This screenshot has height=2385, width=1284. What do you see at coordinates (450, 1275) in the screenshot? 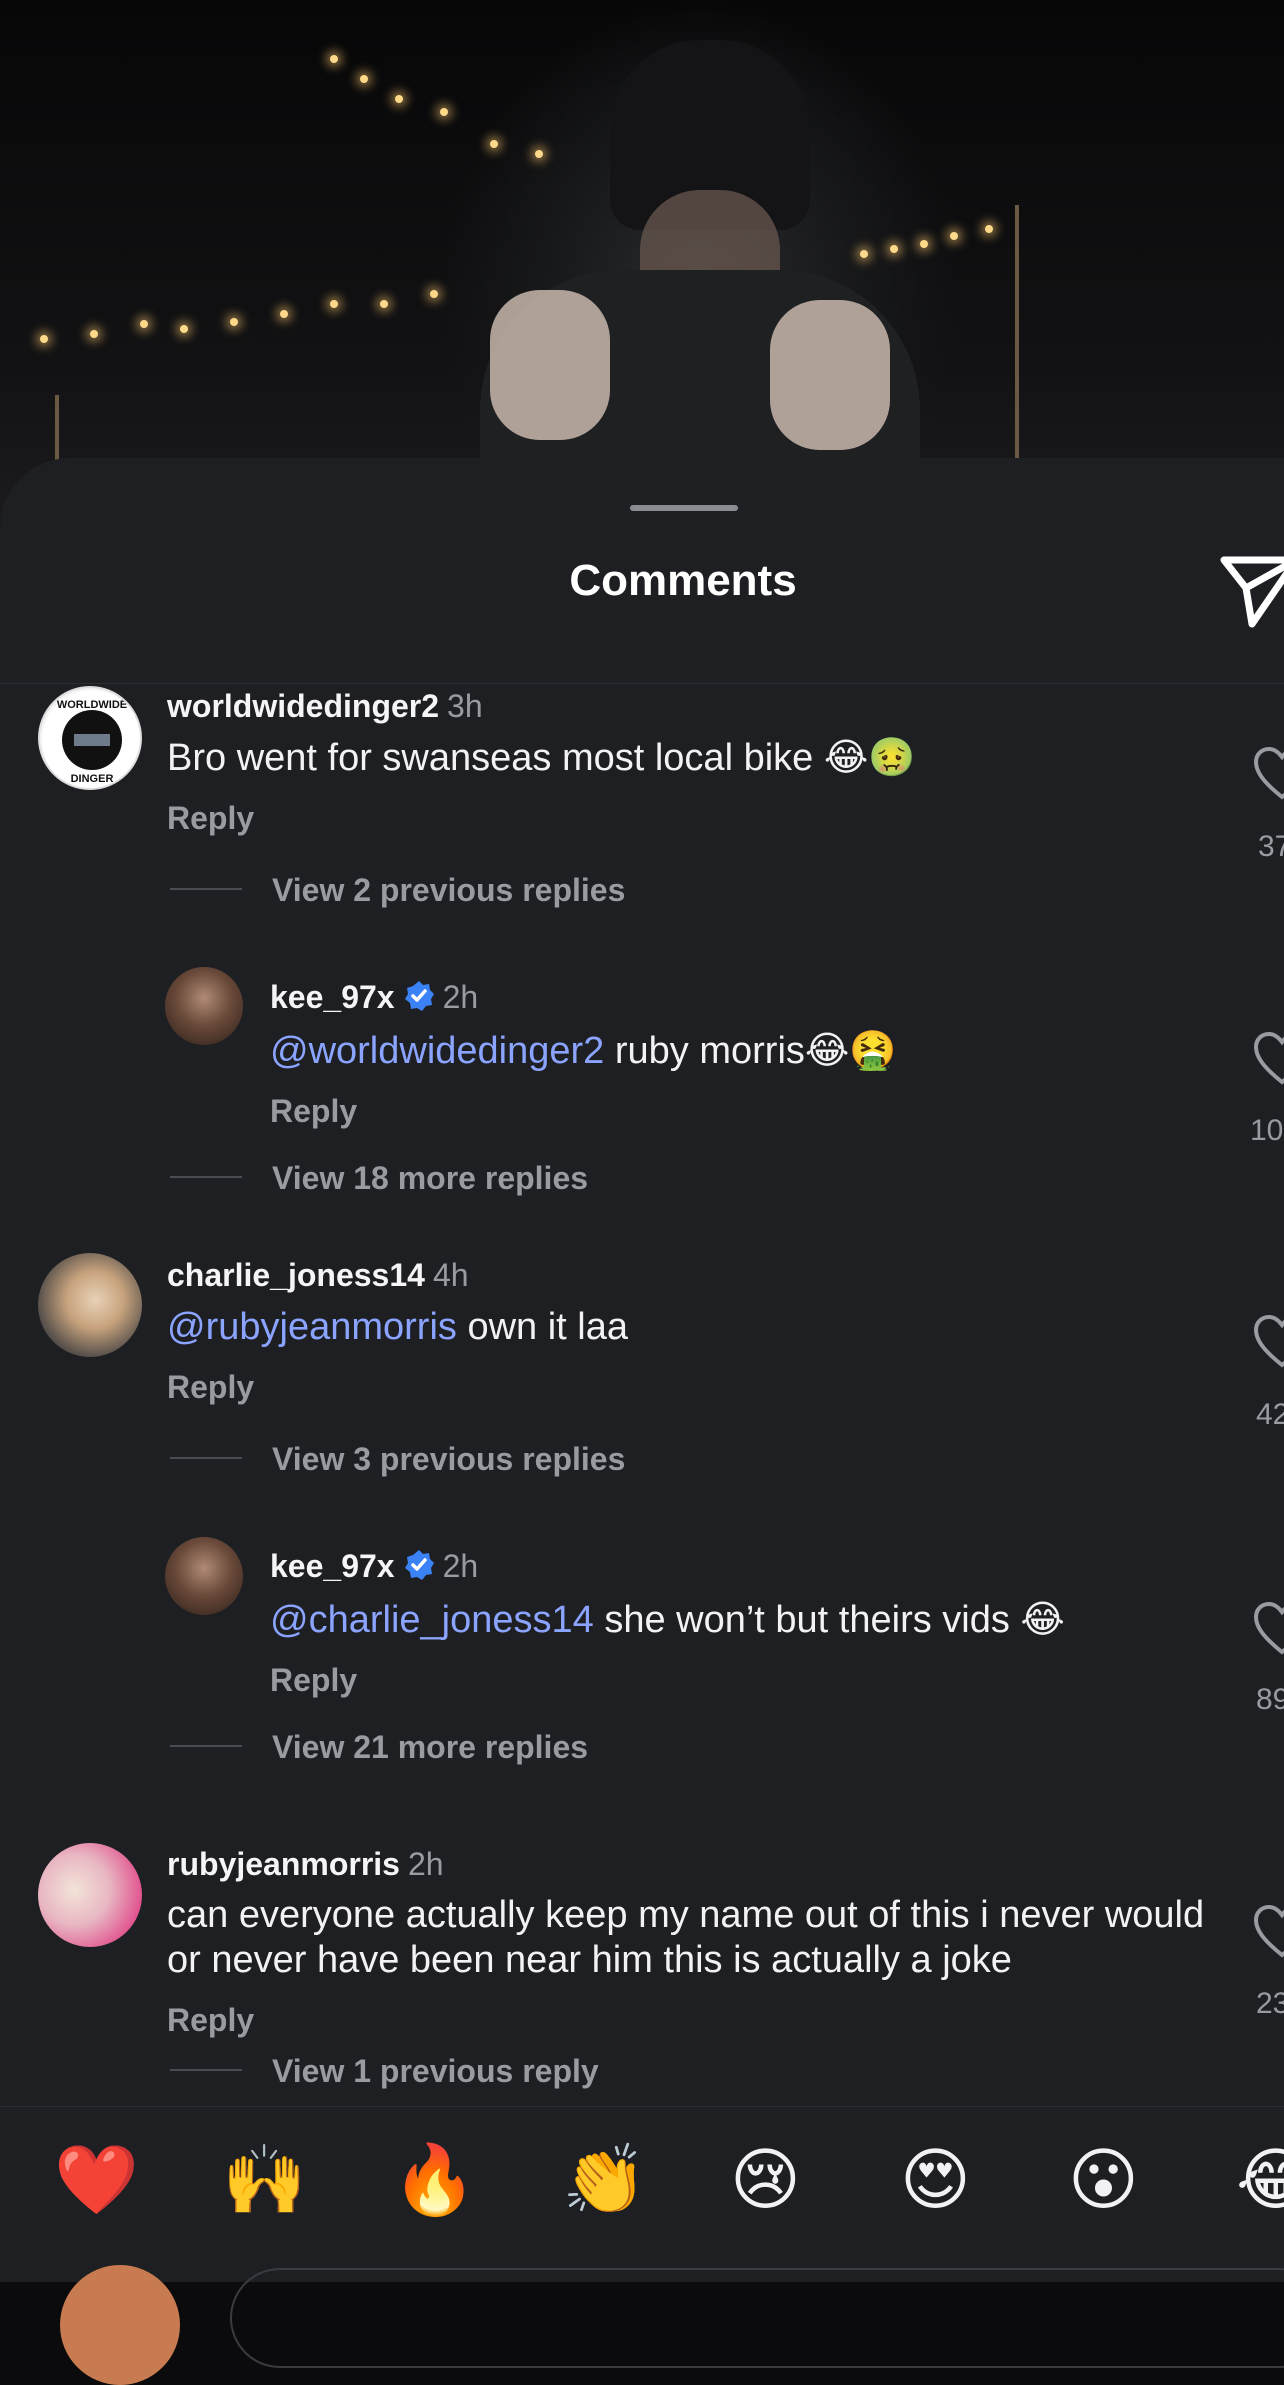
I see `timestamp: 4h` at bounding box center [450, 1275].